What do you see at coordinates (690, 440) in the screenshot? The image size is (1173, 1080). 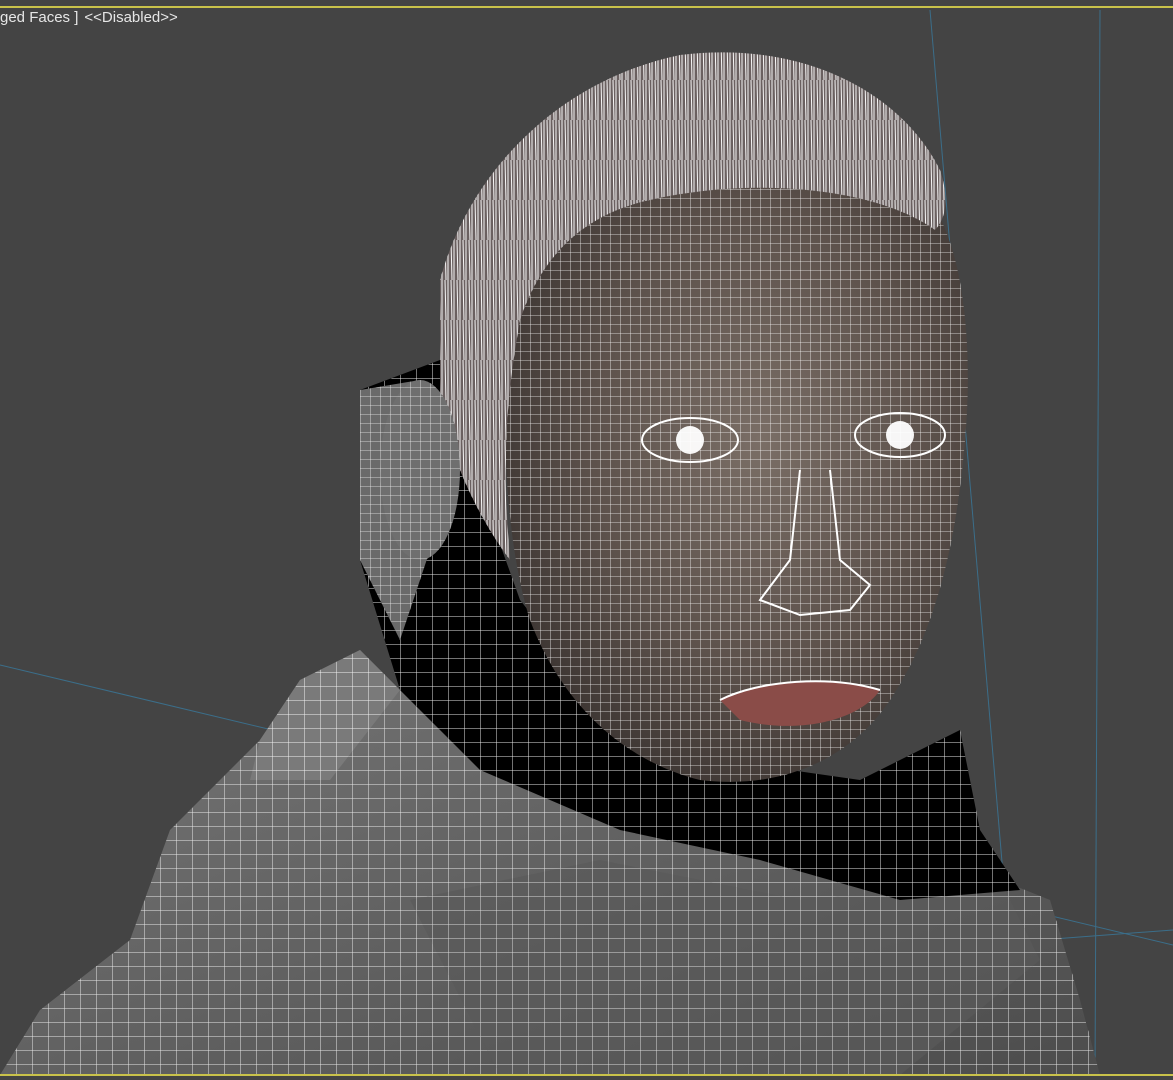 I see `eye-left` at bounding box center [690, 440].